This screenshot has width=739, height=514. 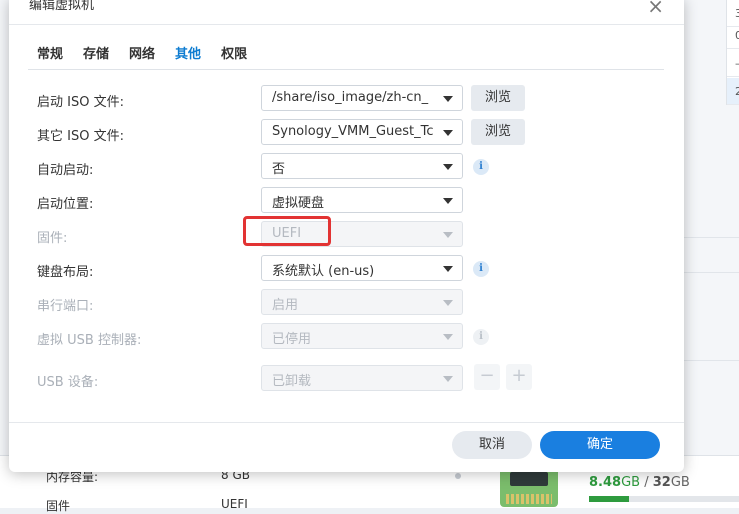 What do you see at coordinates (664, 499) in the screenshot?
I see `memory-usage-bar` at bounding box center [664, 499].